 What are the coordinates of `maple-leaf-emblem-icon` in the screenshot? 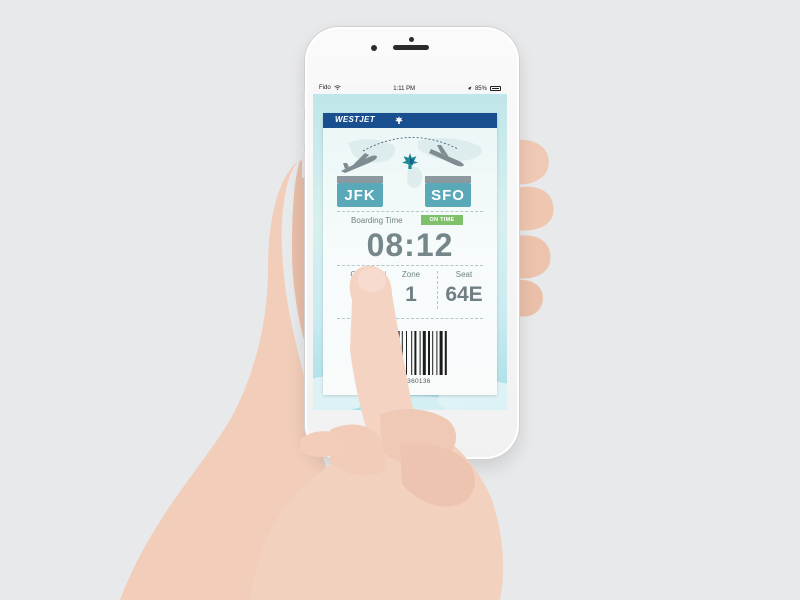 It's located at (410, 161).